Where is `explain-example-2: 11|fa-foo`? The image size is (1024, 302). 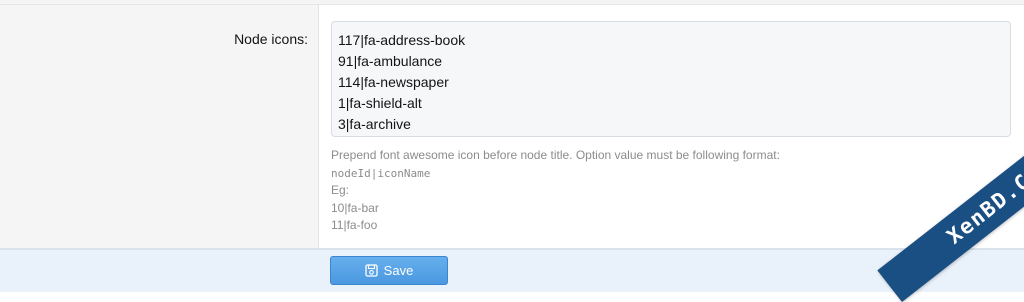 explain-example-2: 11|fa-foo is located at coordinates (354, 225).